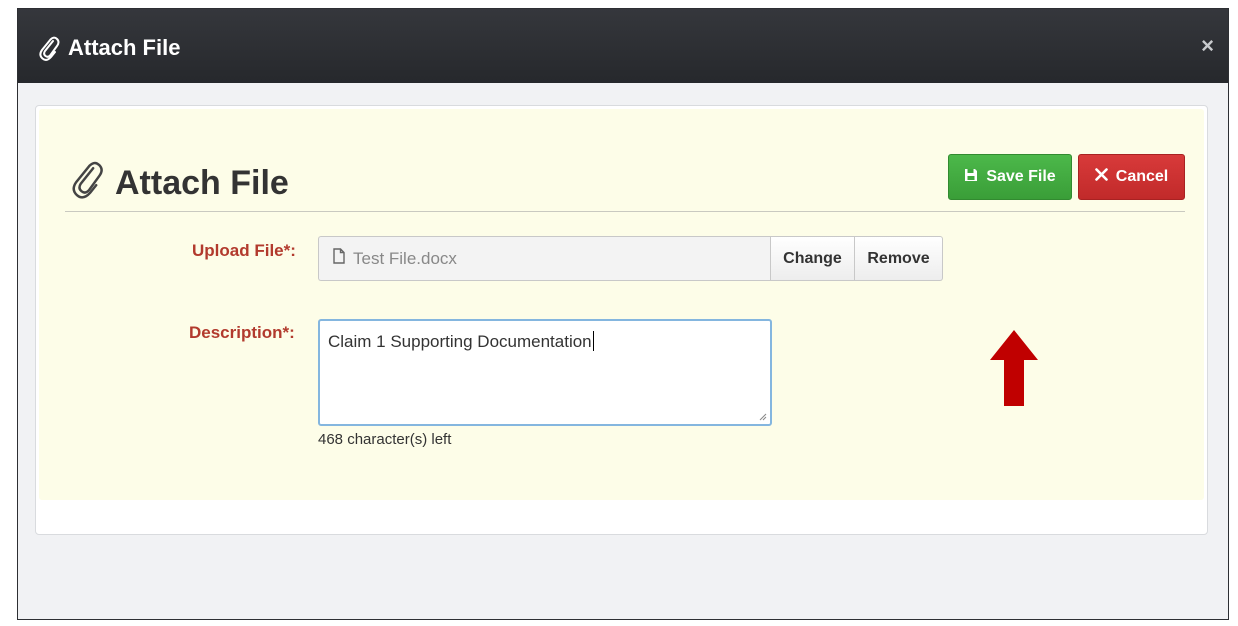  What do you see at coordinates (242, 332) in the screenshot?
I see `description-label: Description*:` at bounding box center [242, 332].